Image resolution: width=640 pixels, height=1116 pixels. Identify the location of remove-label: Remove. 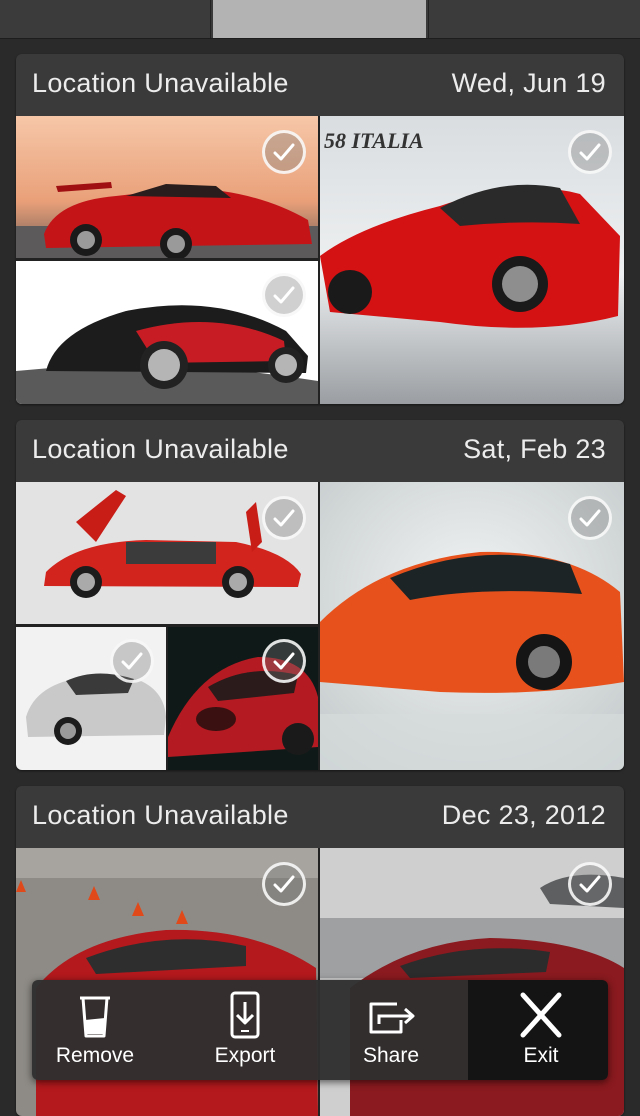
(95, 1055).